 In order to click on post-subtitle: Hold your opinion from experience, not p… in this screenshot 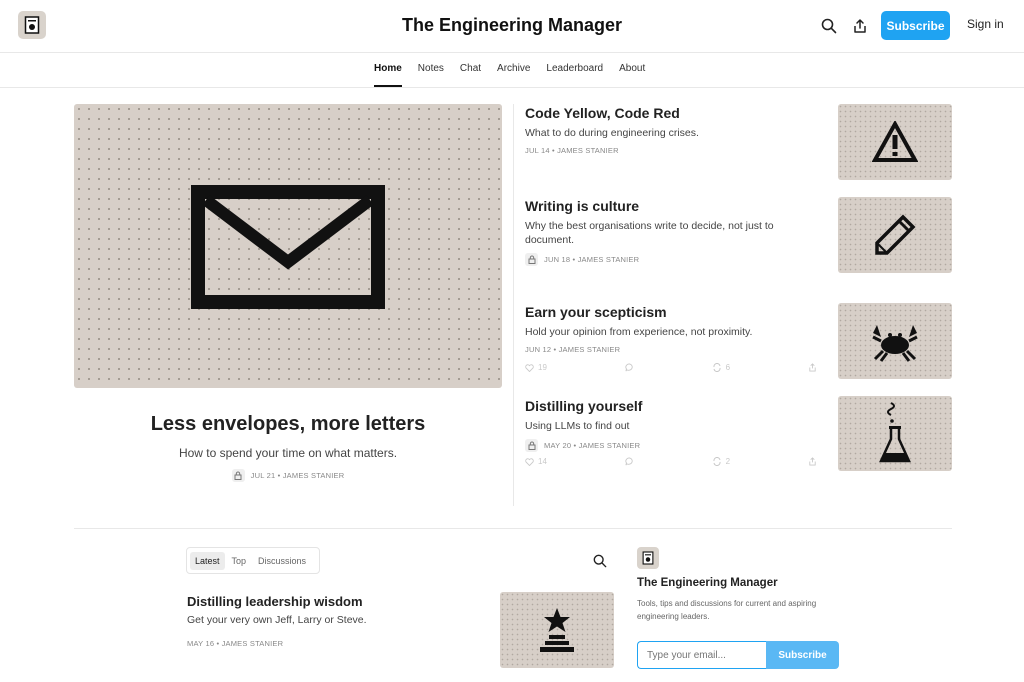, I will do `click(639, 332)`.